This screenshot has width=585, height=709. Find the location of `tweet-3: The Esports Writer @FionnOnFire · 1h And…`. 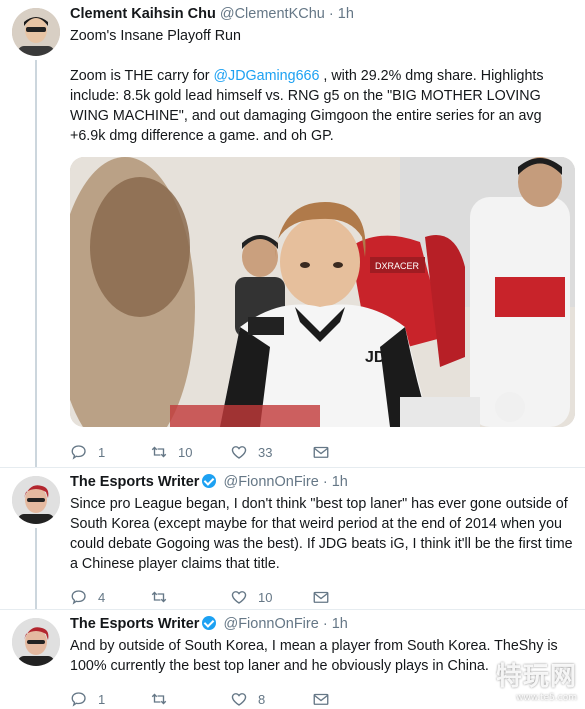

tweet-3: The Esports Writer @FionnOnFire · 1h And… is located at coordinates (292, 659).